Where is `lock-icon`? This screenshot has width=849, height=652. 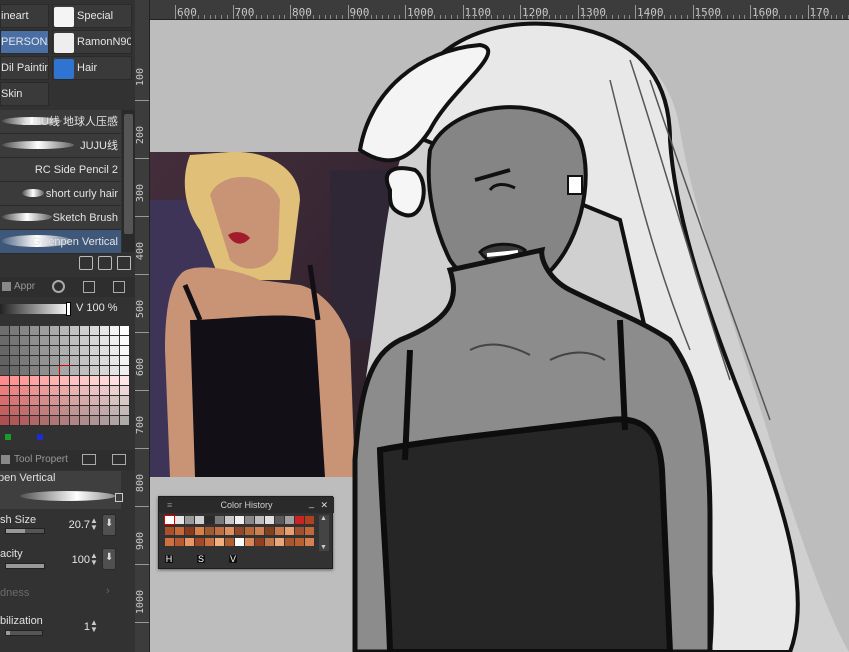 lock-icon is located at coordinates (119, 497).